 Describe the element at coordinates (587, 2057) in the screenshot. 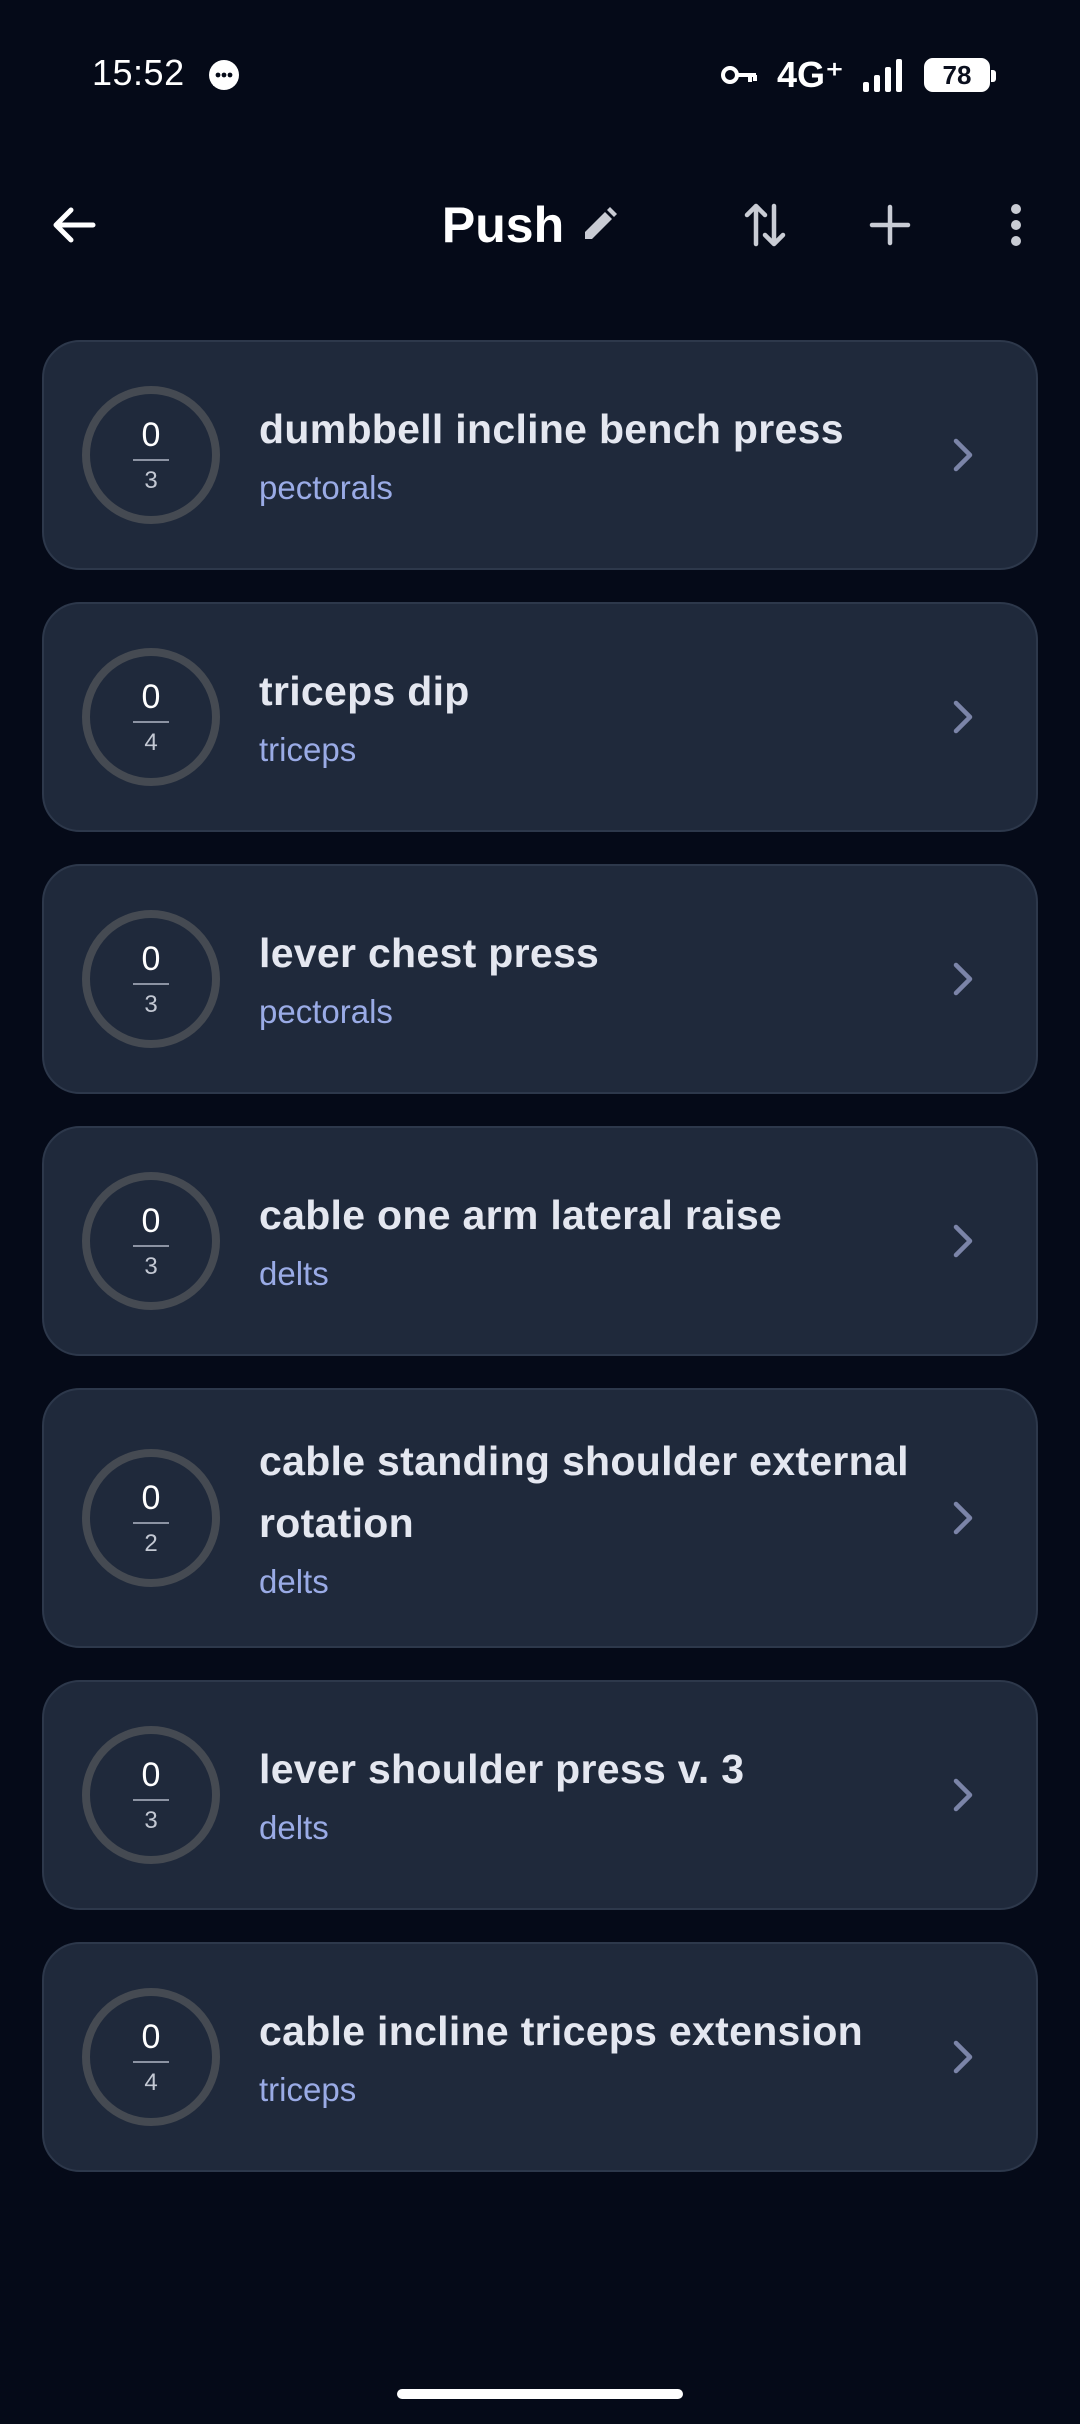

I see `exercise-text: cable incline triceps extension triceps` at that location.